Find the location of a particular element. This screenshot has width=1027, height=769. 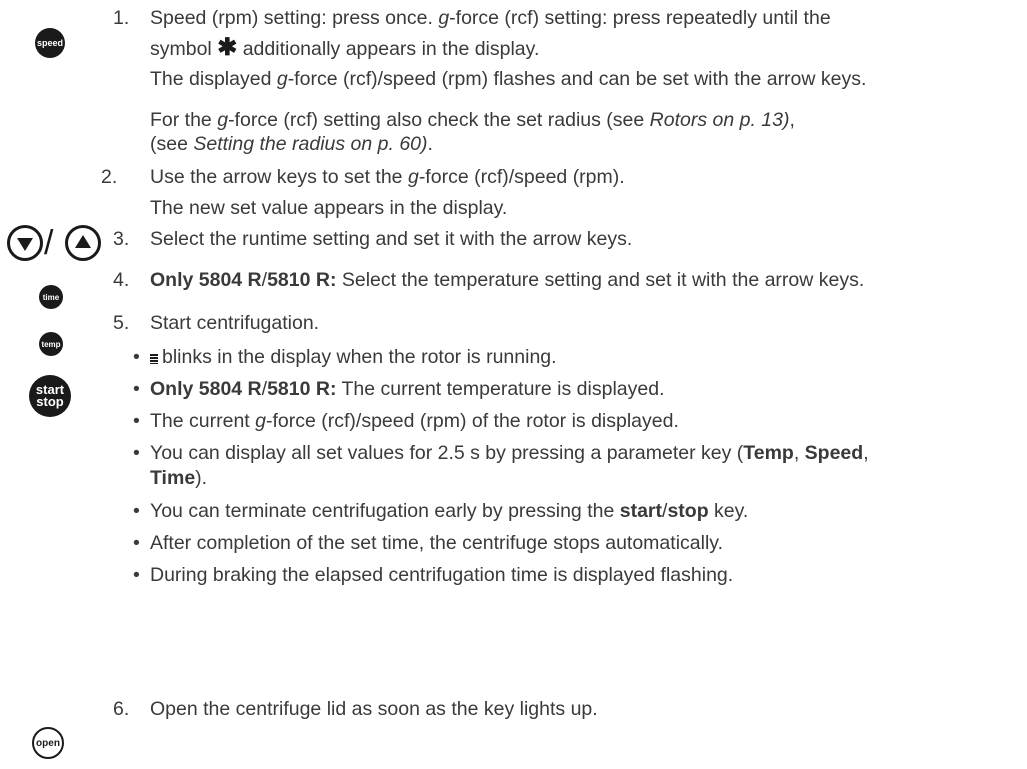

step-5-line: Start centrifugation. is located at coordinates (235, 323).